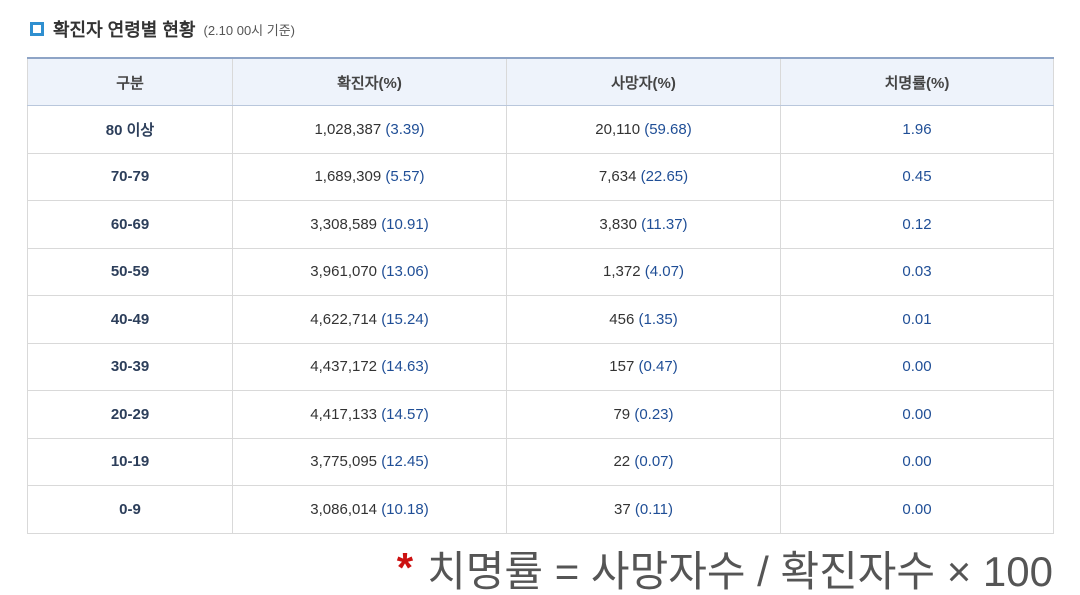 The height and width of the screenshot is (595, 1080). Describe the element at coordinates (664, 272) in the screenshot. I see `deaths-percent: (4.07)` at that location.